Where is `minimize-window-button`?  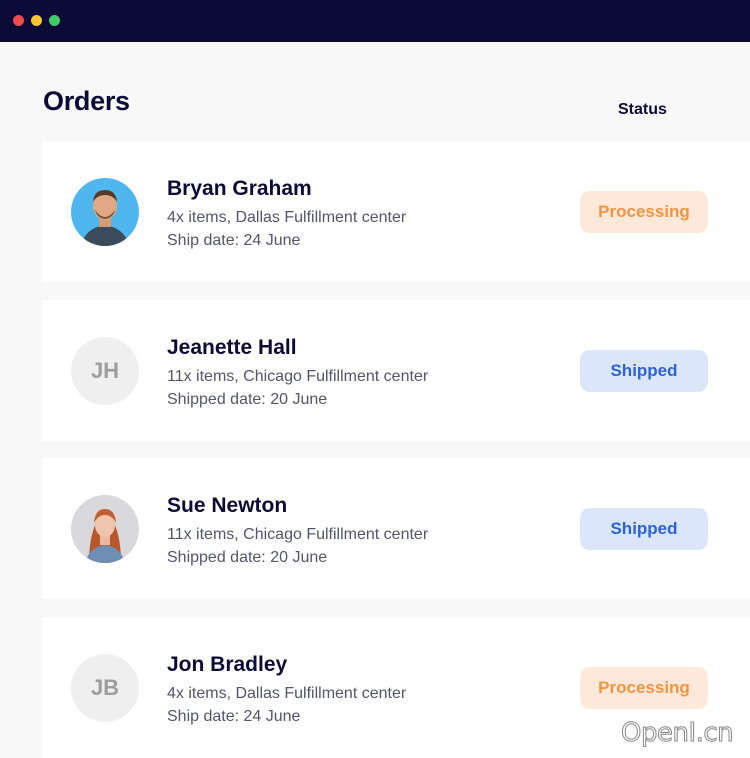 minimize-window-button is located at coordinates (36, 20).